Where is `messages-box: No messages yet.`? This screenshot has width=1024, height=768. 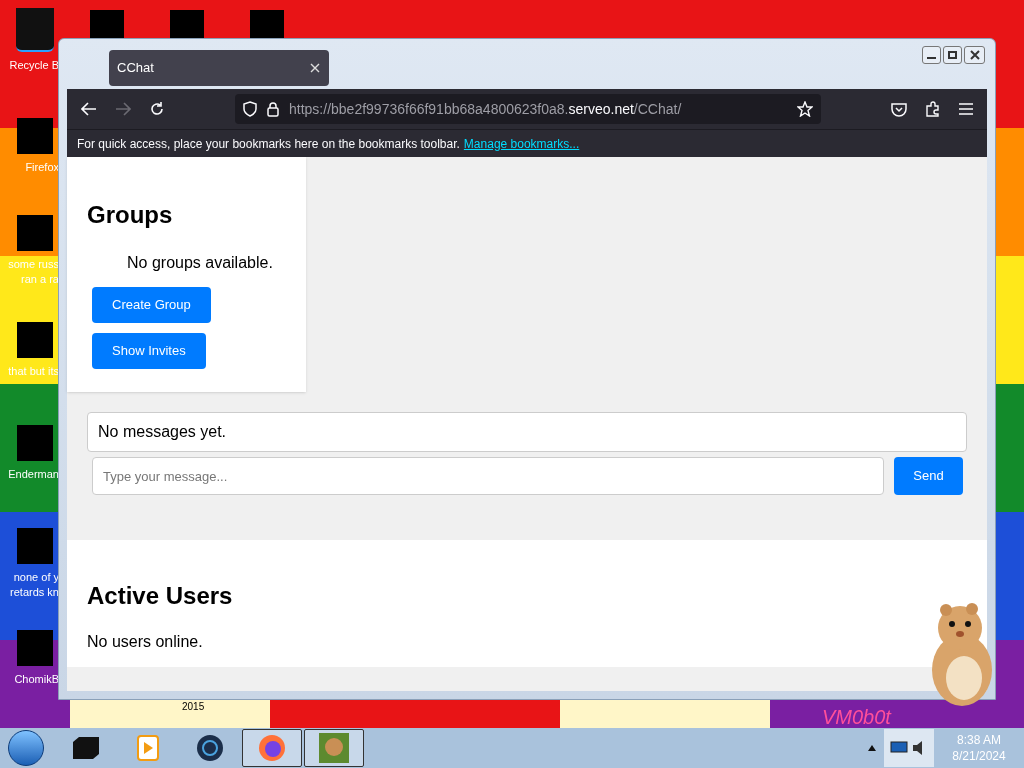
messages-box: No messages yet. is located at coordinates (527, 432).